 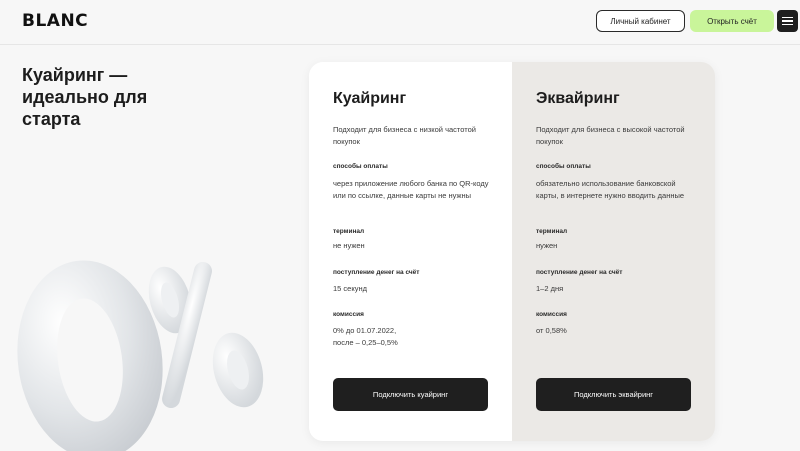 What do you see at coordinates (550, 288) in the screenshot?
I see `funds-arrival-value: 1–2 дня` at bounding box center [550, 288].